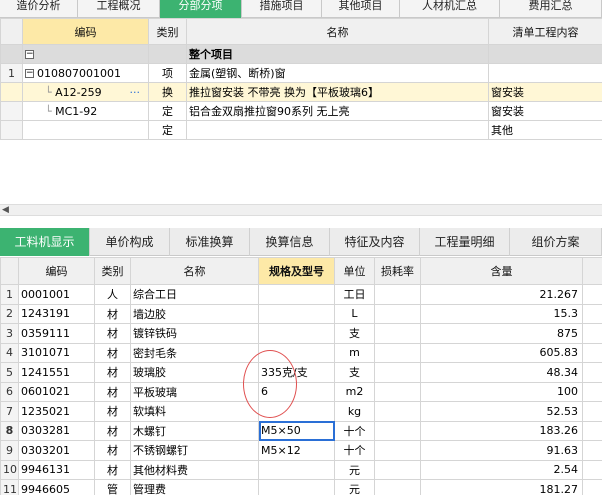  I want to click on resource-code: 0001001, so click(56, 294).